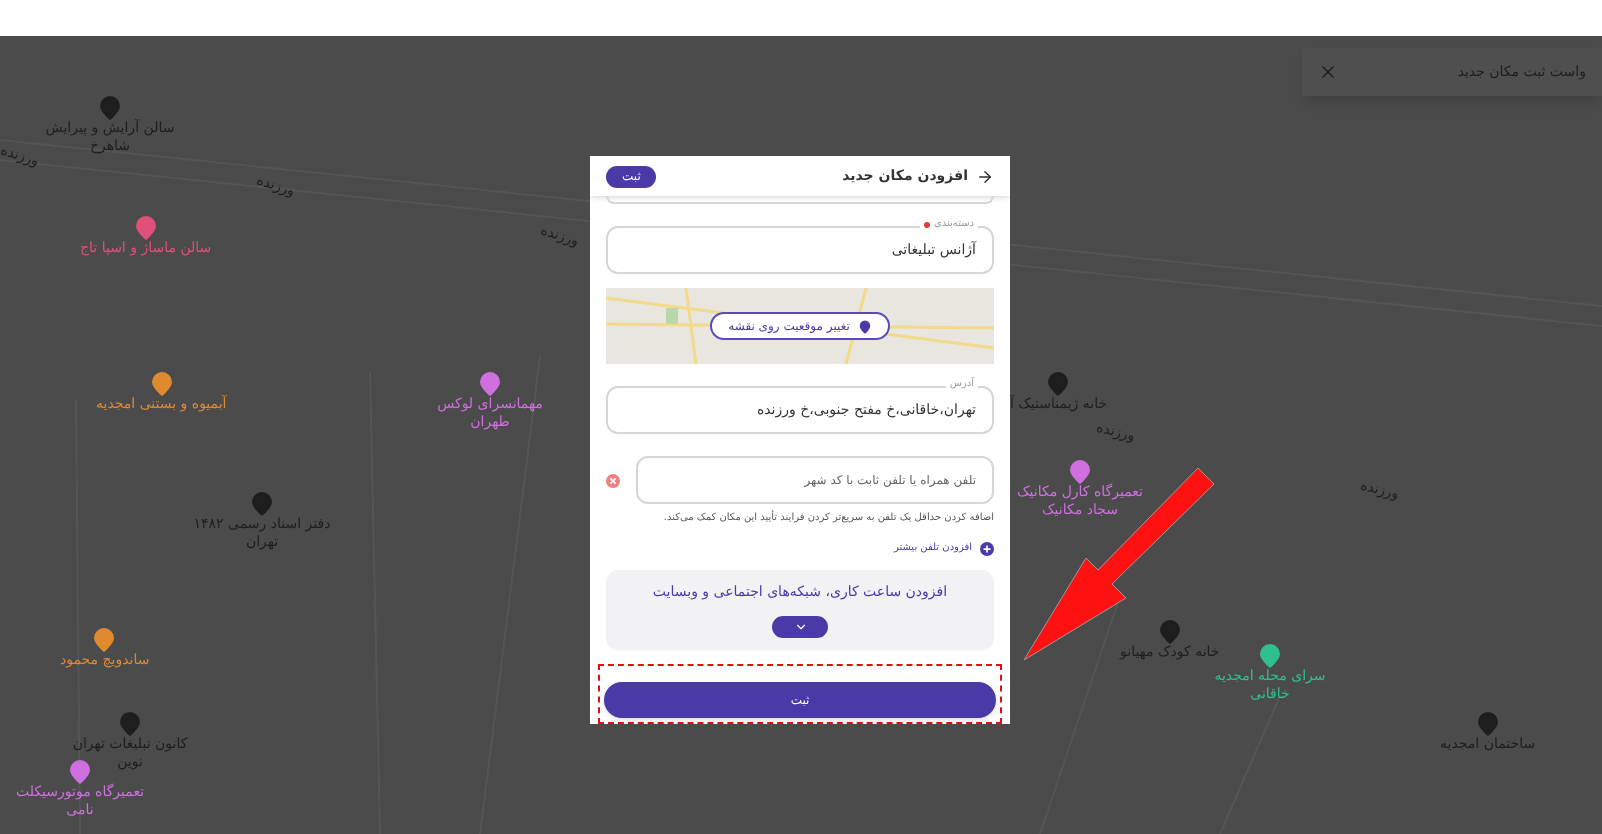 Image resolution: width=1602 pixels, height=834 pixels. I want to click on expand-button, so click(800, 626).